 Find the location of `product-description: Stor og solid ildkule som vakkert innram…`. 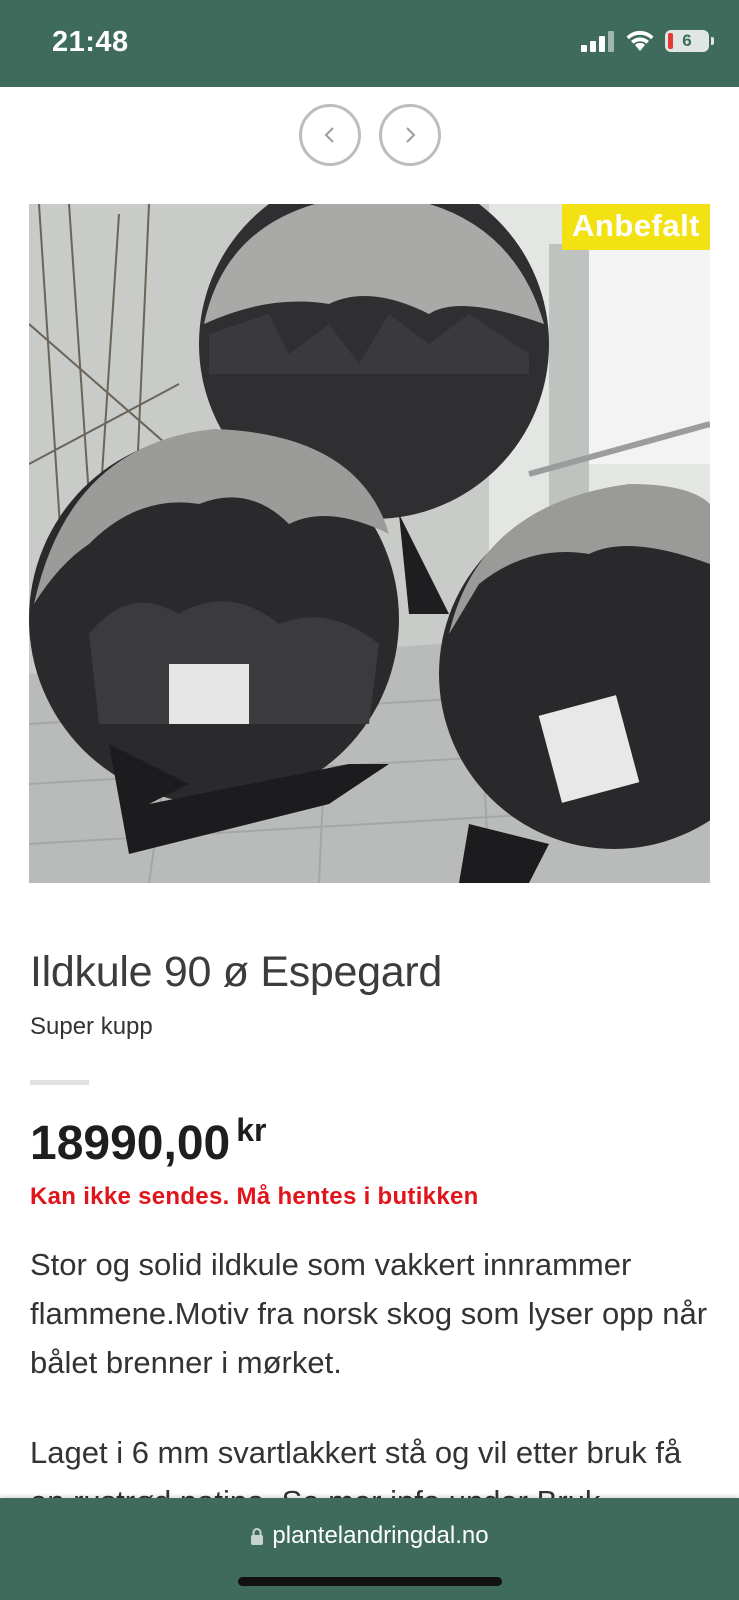

product-description: Stor og solid ildkule som vakkert innram… is located at coordinates (369, 1313).